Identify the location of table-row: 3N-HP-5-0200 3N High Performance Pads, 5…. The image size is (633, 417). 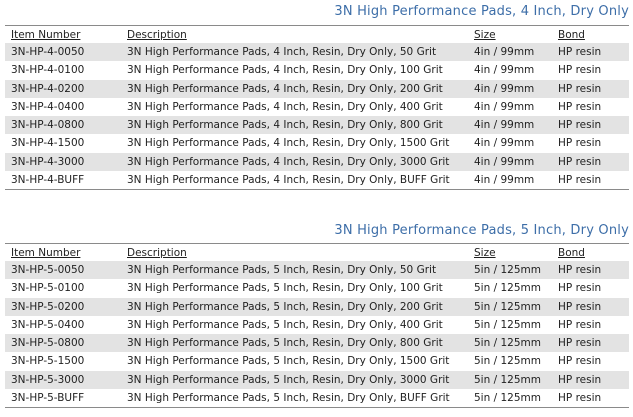
(317, 306).